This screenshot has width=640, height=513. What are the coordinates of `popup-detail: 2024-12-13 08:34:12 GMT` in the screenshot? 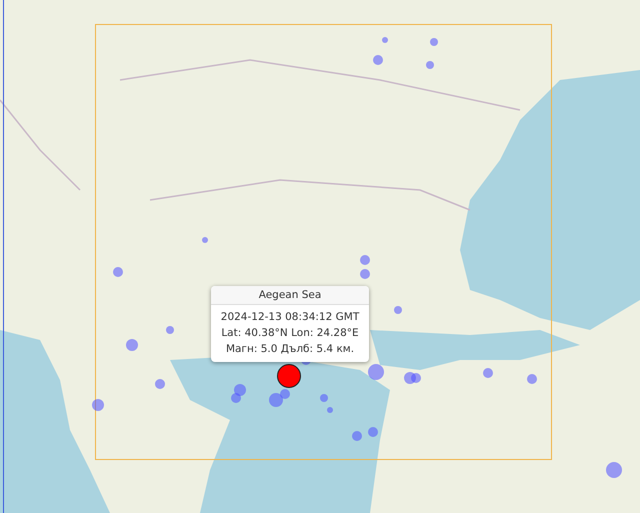 It's located at (290, 317).